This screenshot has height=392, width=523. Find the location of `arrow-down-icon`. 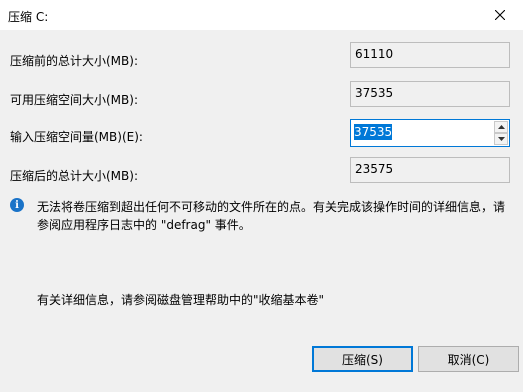

arrow-down-icon is located at coordinates (501, 139).